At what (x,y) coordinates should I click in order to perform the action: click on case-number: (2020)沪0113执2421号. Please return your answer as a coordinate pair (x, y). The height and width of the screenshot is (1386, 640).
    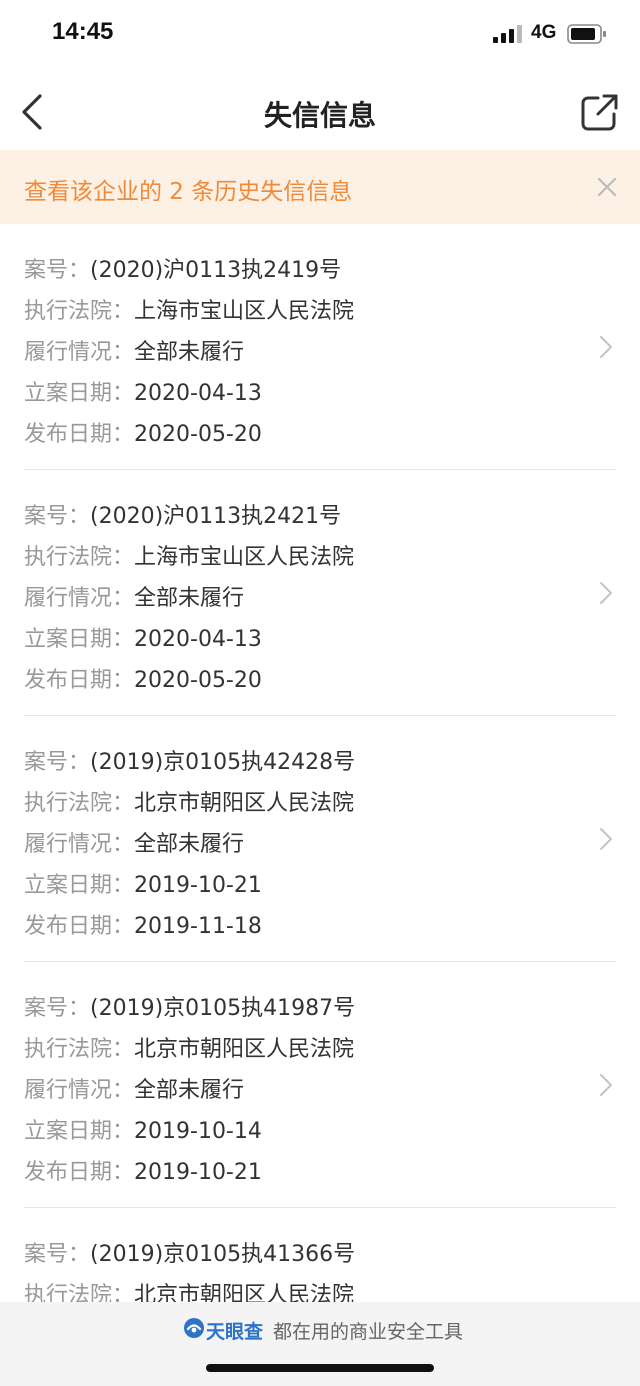
    Looking at the image, I should click on (216, 516).